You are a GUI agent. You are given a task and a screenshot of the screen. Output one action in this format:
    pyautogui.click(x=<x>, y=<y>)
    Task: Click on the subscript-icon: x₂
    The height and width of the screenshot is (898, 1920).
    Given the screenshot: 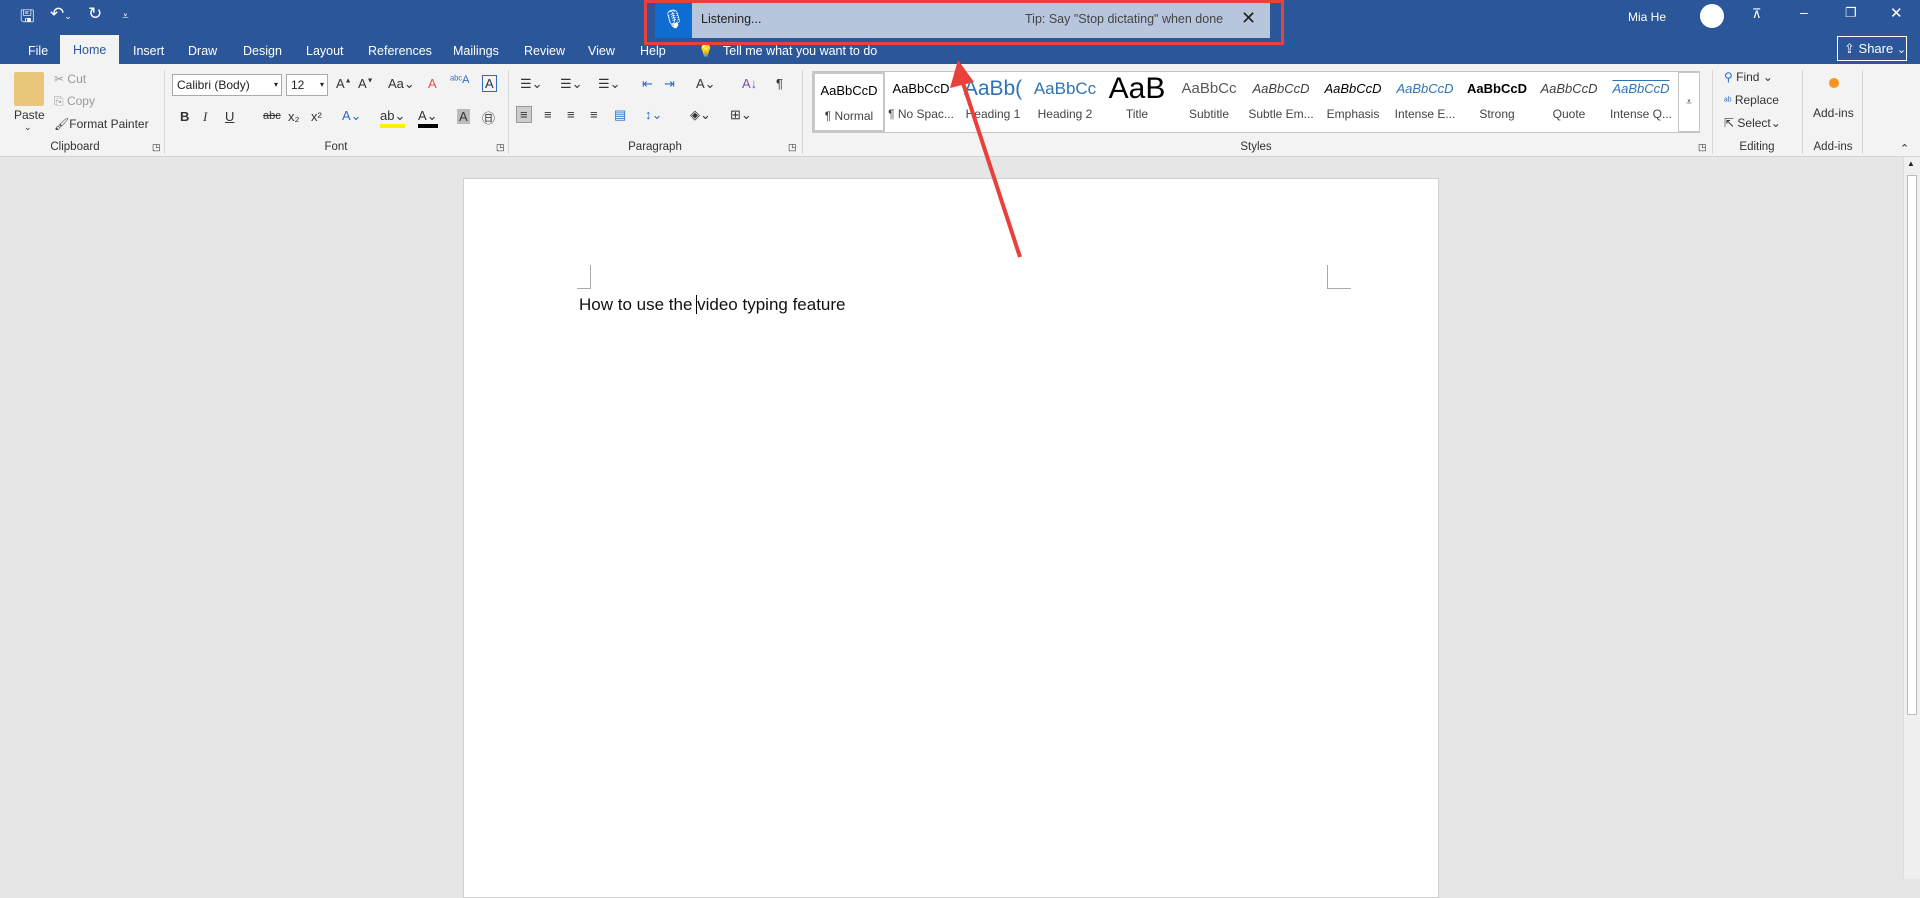 What is the action you would take?
    pyautogui.click(x=294, y=116)
    